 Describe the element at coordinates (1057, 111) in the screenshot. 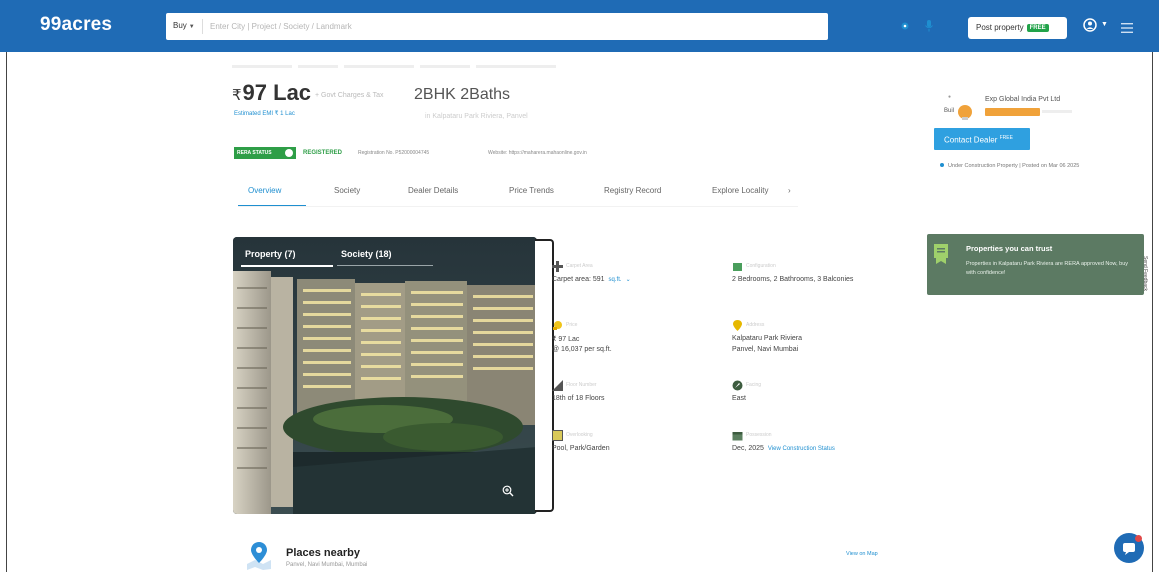

I see `dealer-tag-secondary` at that location.